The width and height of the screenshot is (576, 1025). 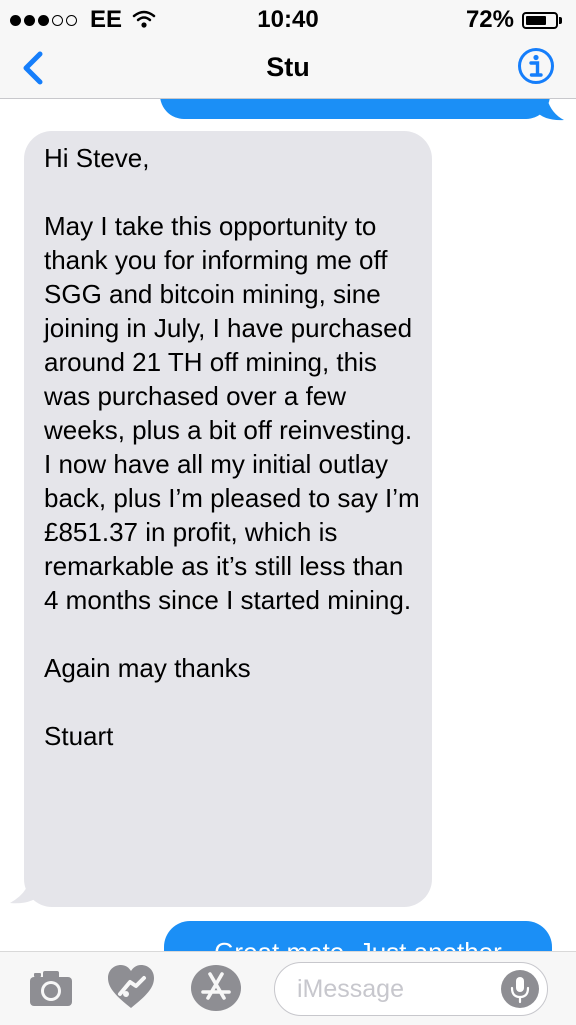 I want to click on message-placeholder: iMessage, so click(x=350, y=989).